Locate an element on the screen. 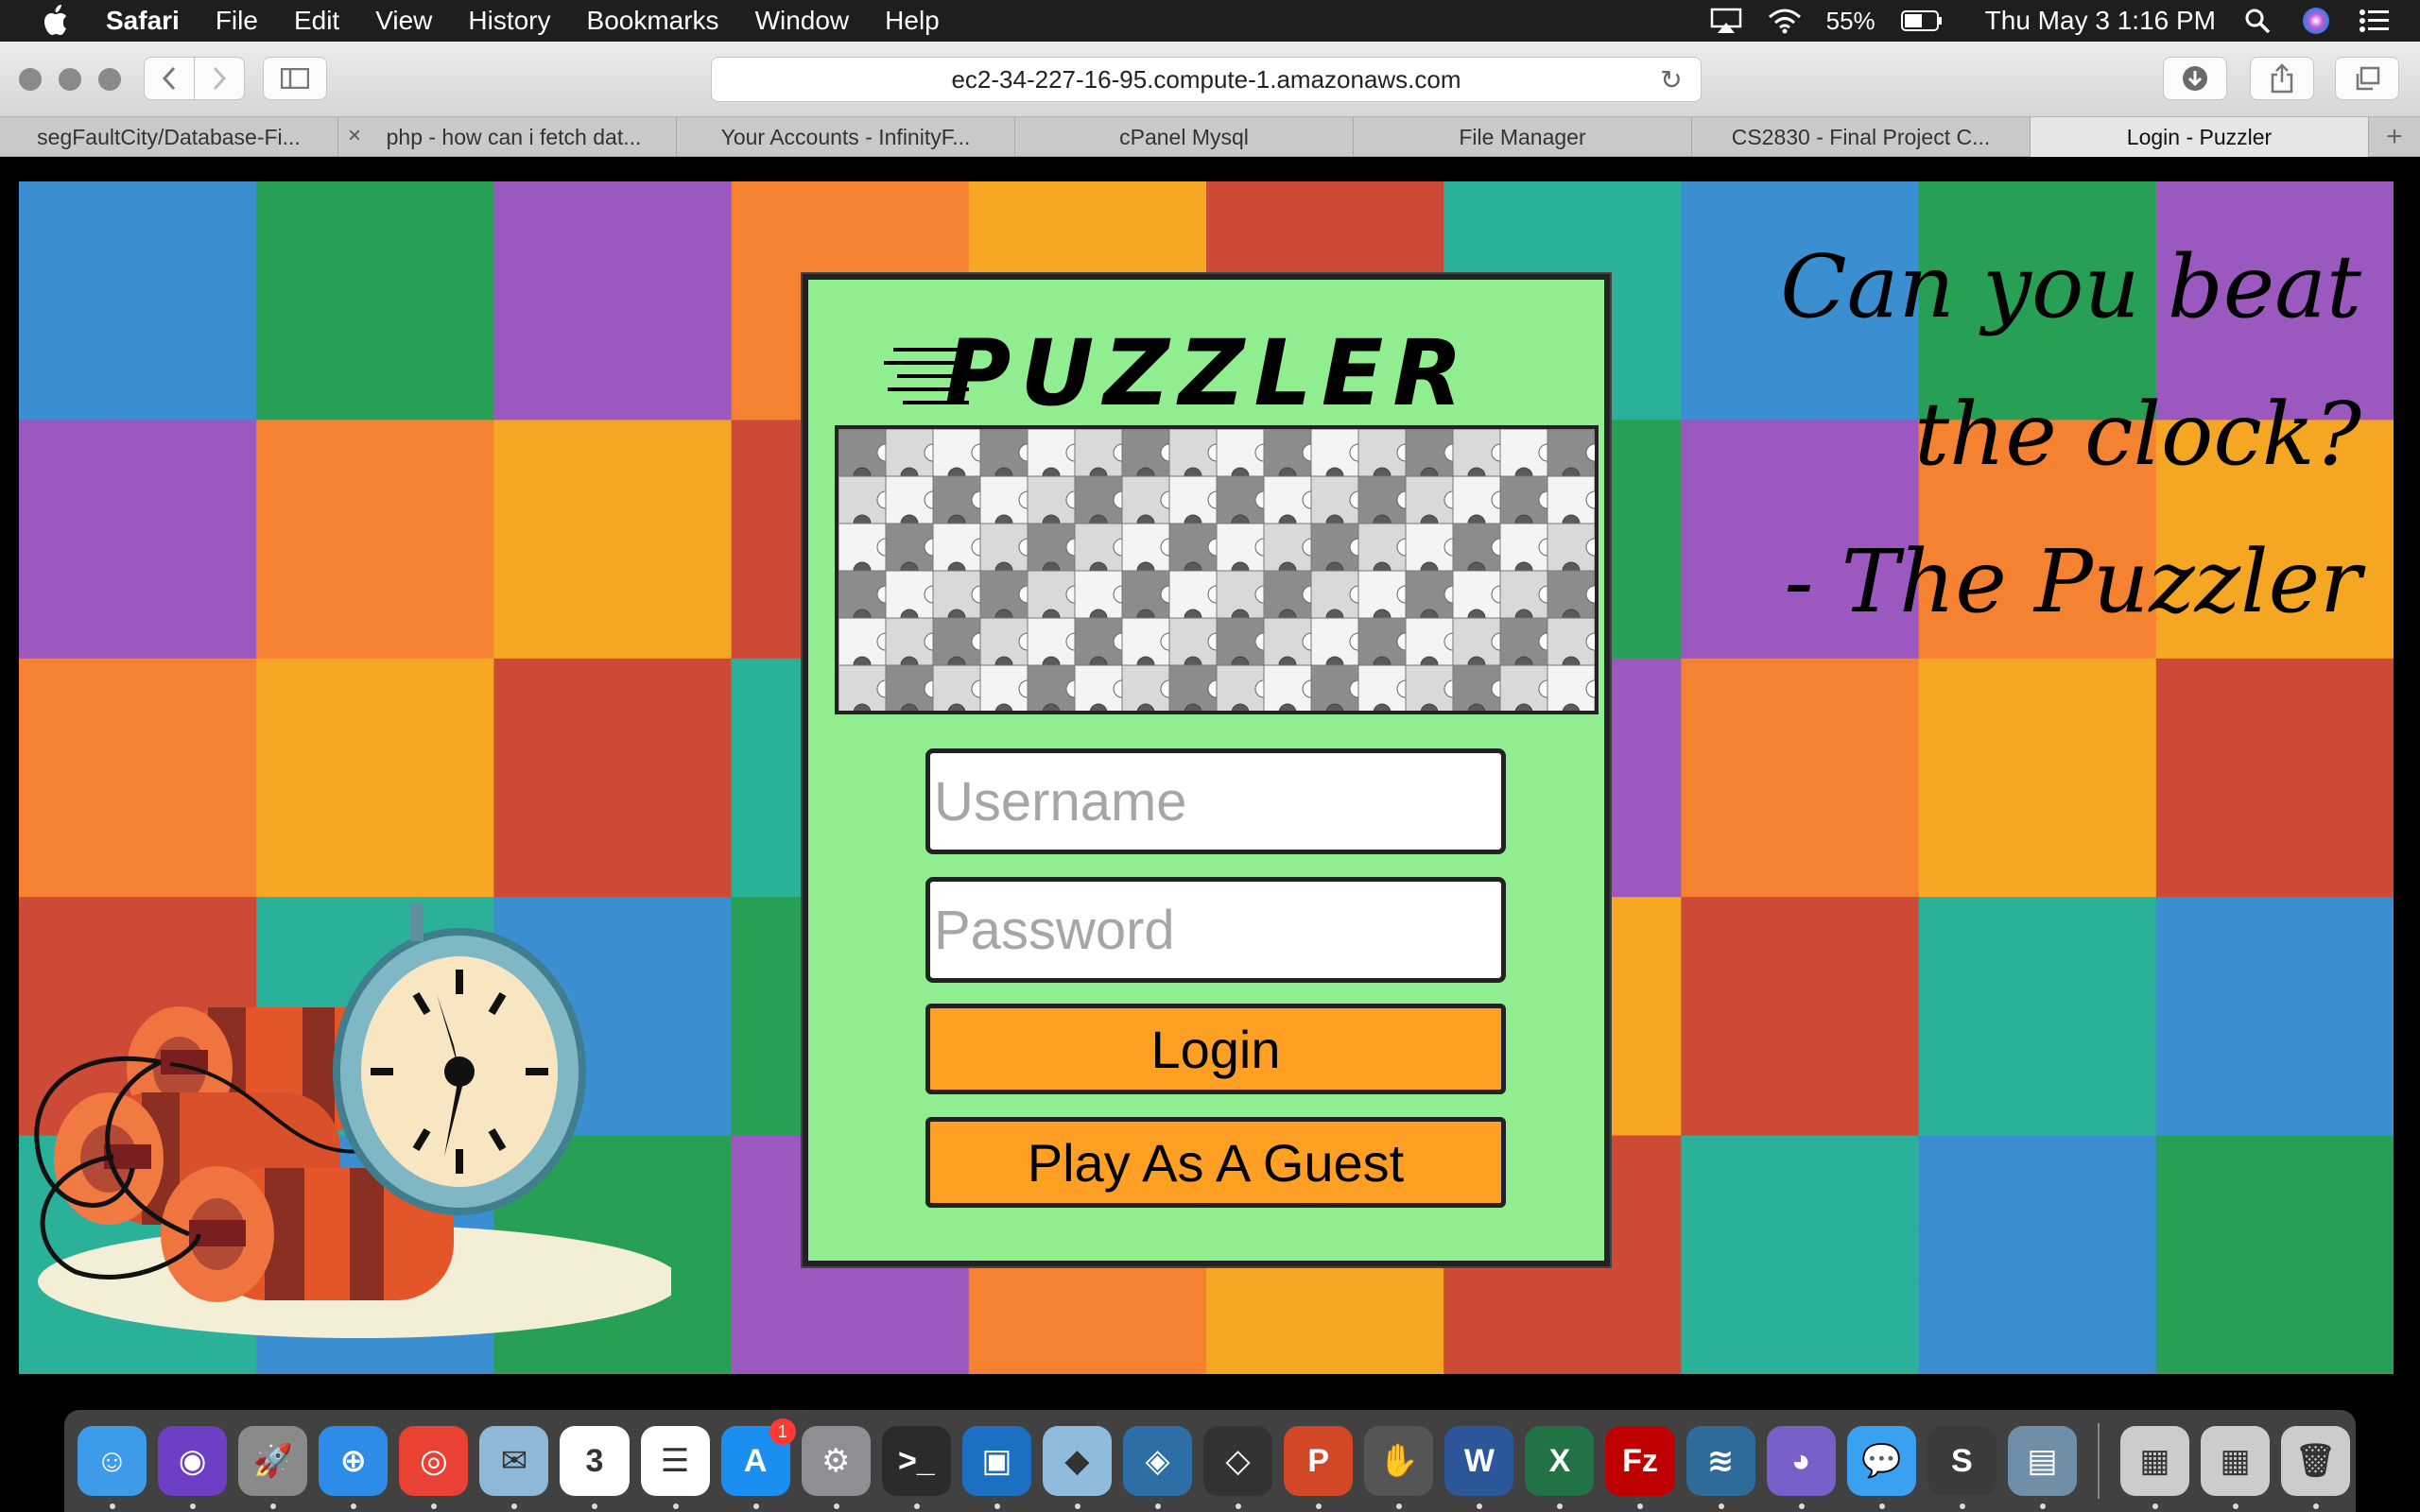  menubar-clock: Thu May 3 1:16 PM is located at coordinates (2100, 21).